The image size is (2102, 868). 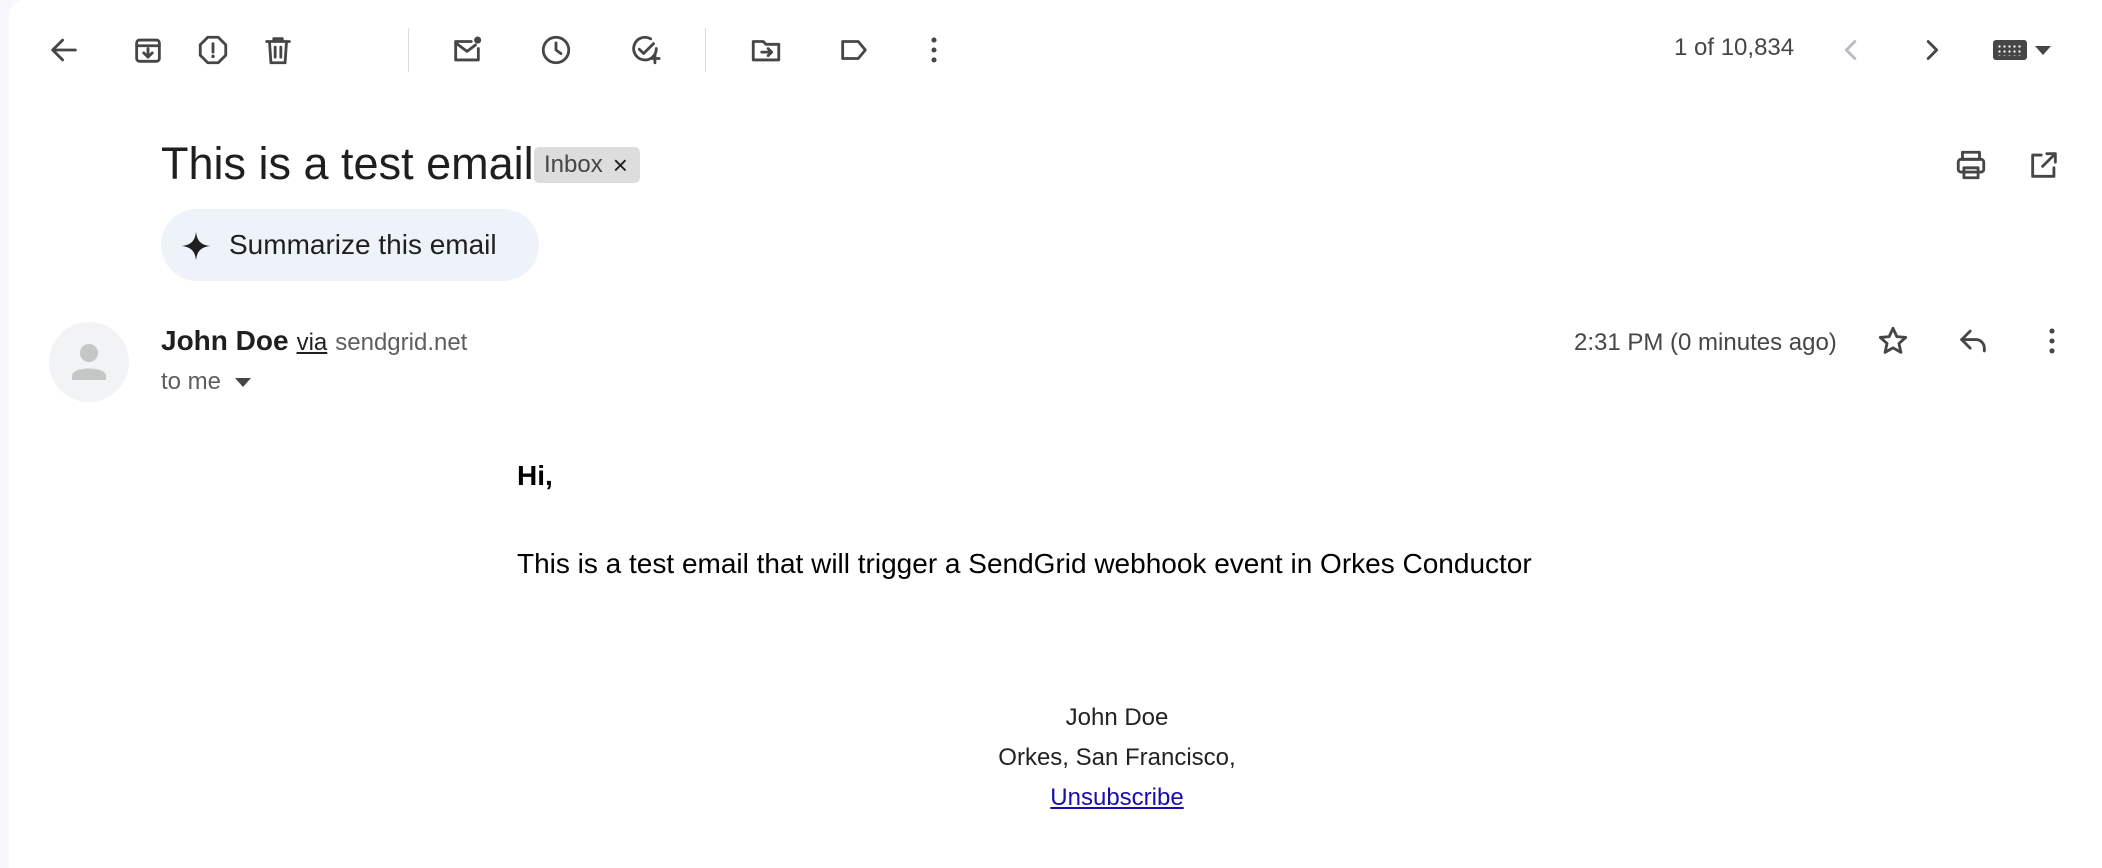 I want to click on sender-line: John Doe via sendgrid.net, so click(x=314, y=341).